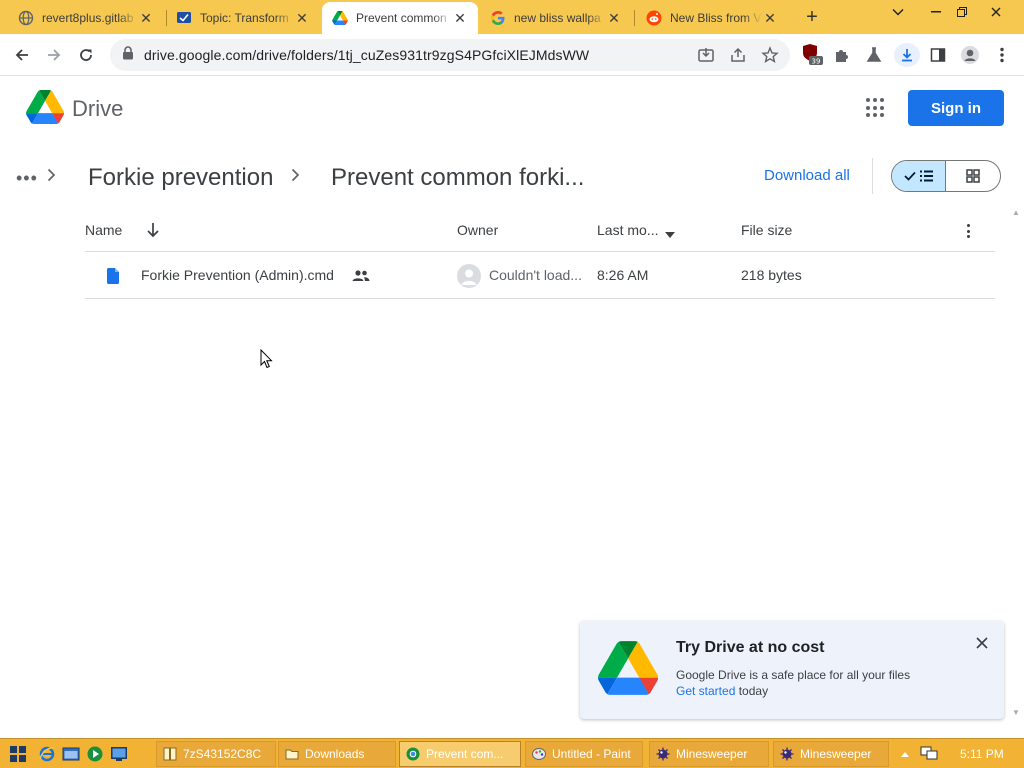 The image size is (1024, 768). I want to click on close-icon, so click(982, 643).